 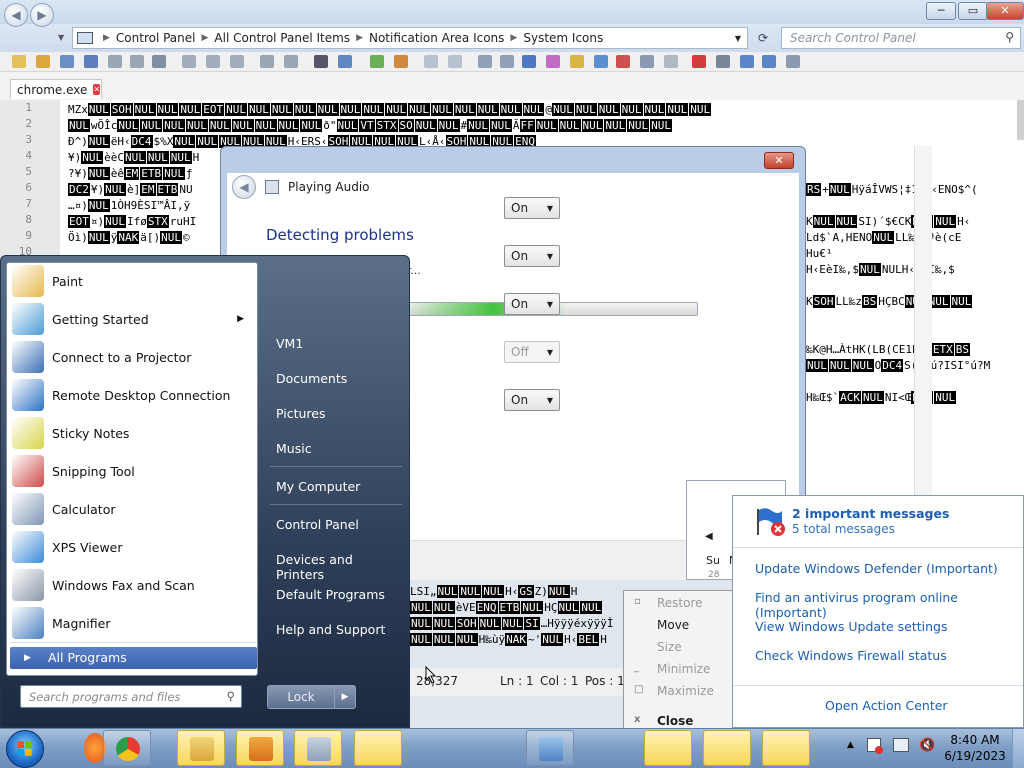 I want to click on program-xps-viewer: XPS Viewer, so click(x=133, y=547).